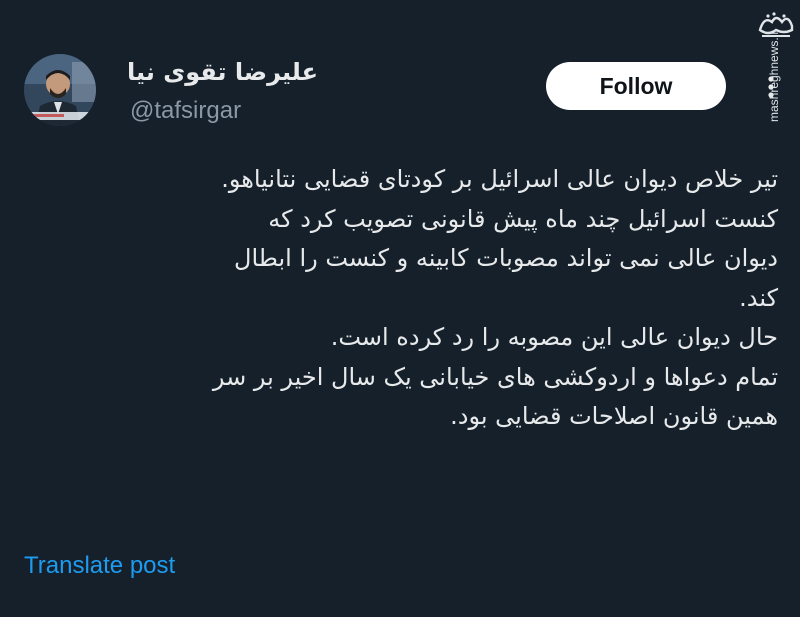 The width and height of the screenshot is (800, 617). What do you see at coordinates (636, 86) in the screenshot?
I see `follow-button: Follow` at bounding box center [636, 86].